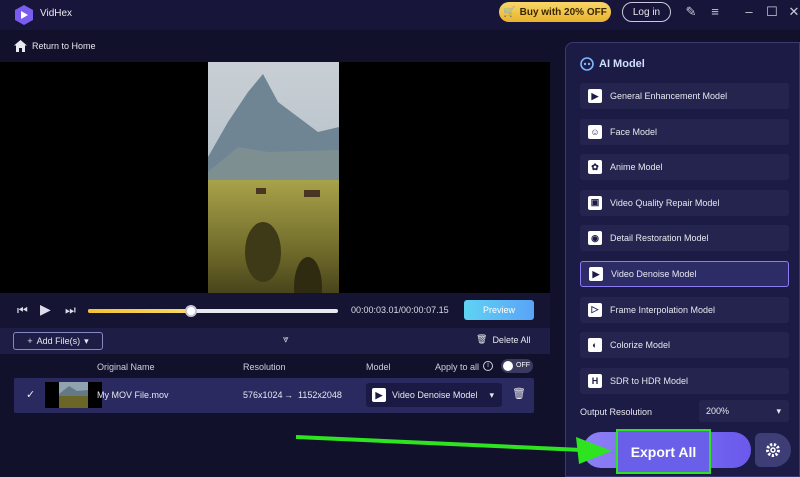 The height and width of the screenshot is (477, 800). Describe the element at coordinates (453, 449) in the screenshot. I see `annotation-arrow` at that location.